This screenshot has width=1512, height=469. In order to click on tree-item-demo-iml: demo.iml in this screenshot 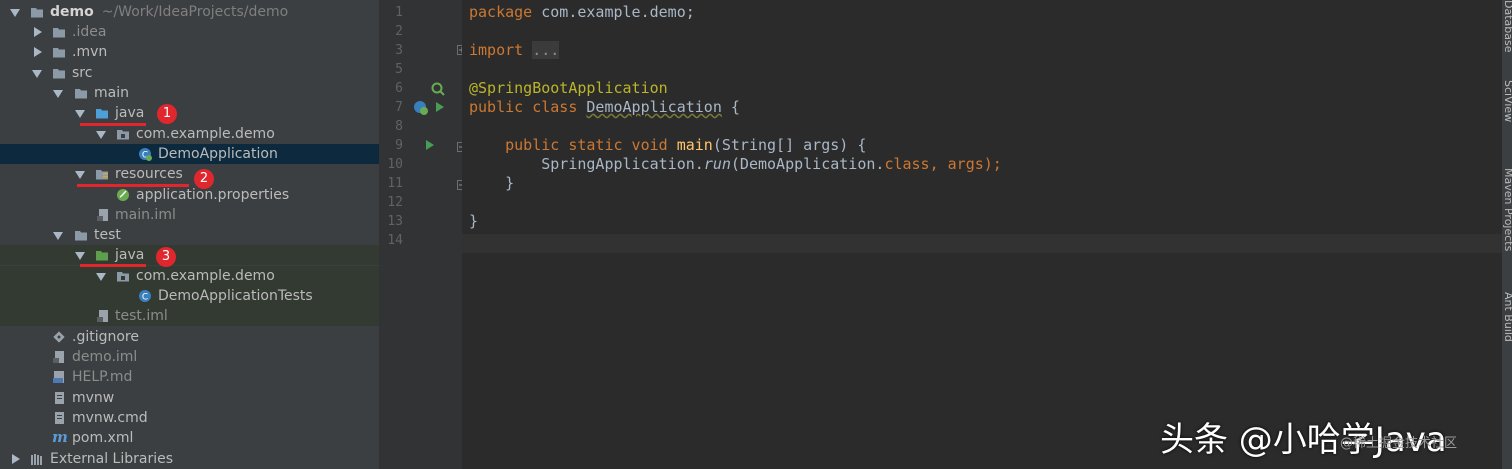, I will do `click(189, 357)`.